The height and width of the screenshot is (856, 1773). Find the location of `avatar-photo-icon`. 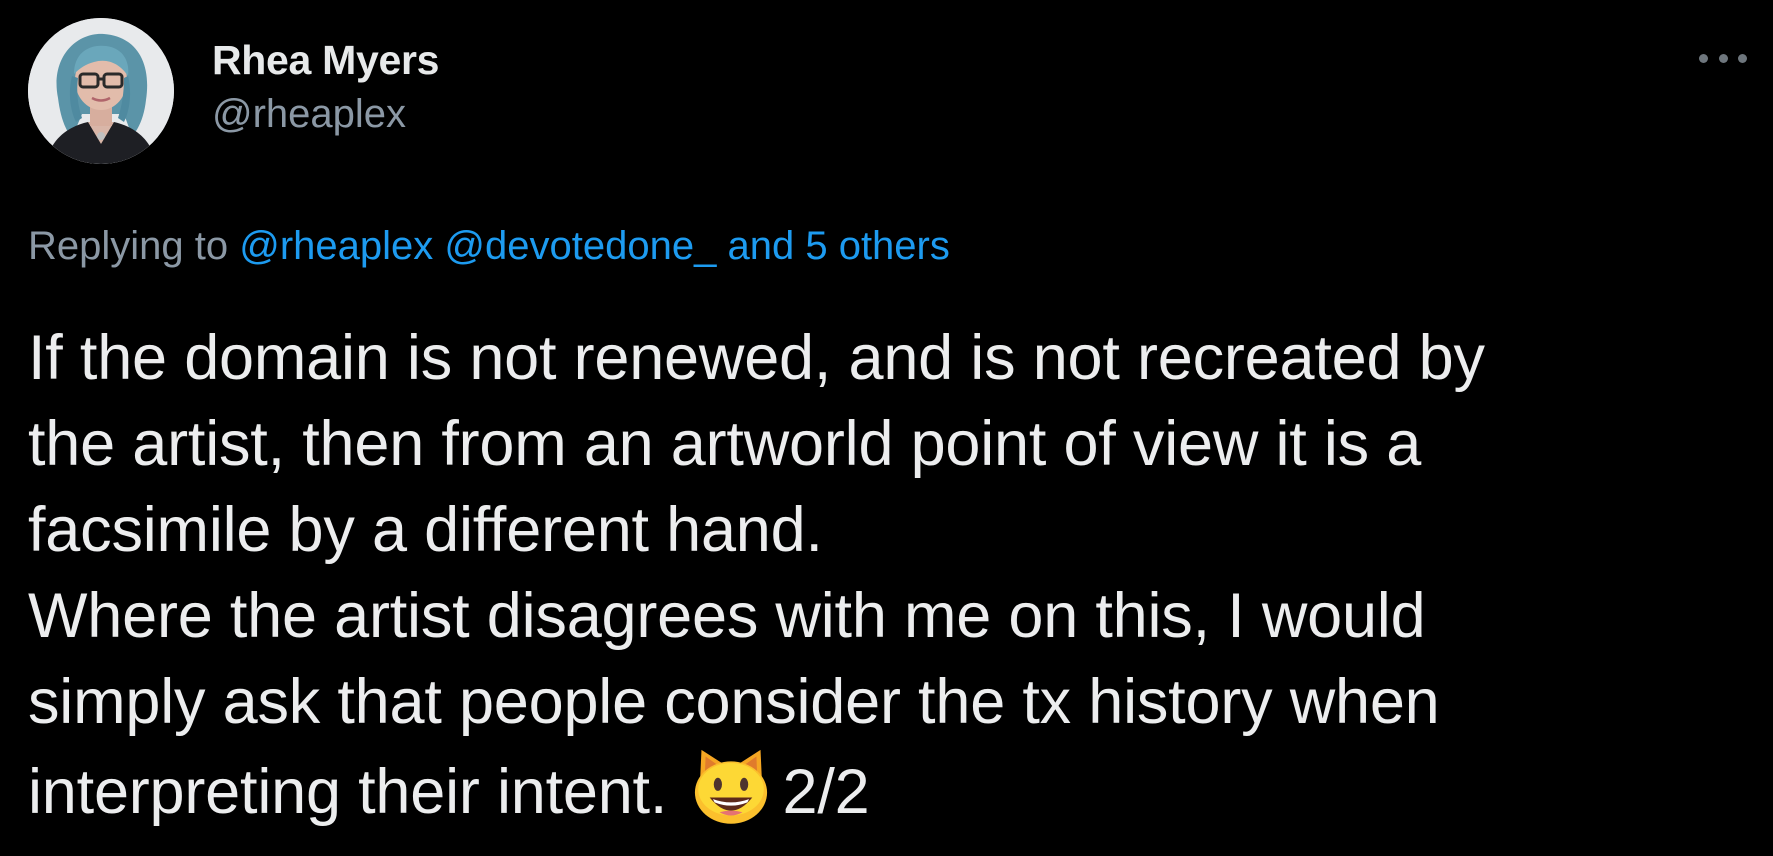

avatar-photo-icon is located at coordinates (101, 91).